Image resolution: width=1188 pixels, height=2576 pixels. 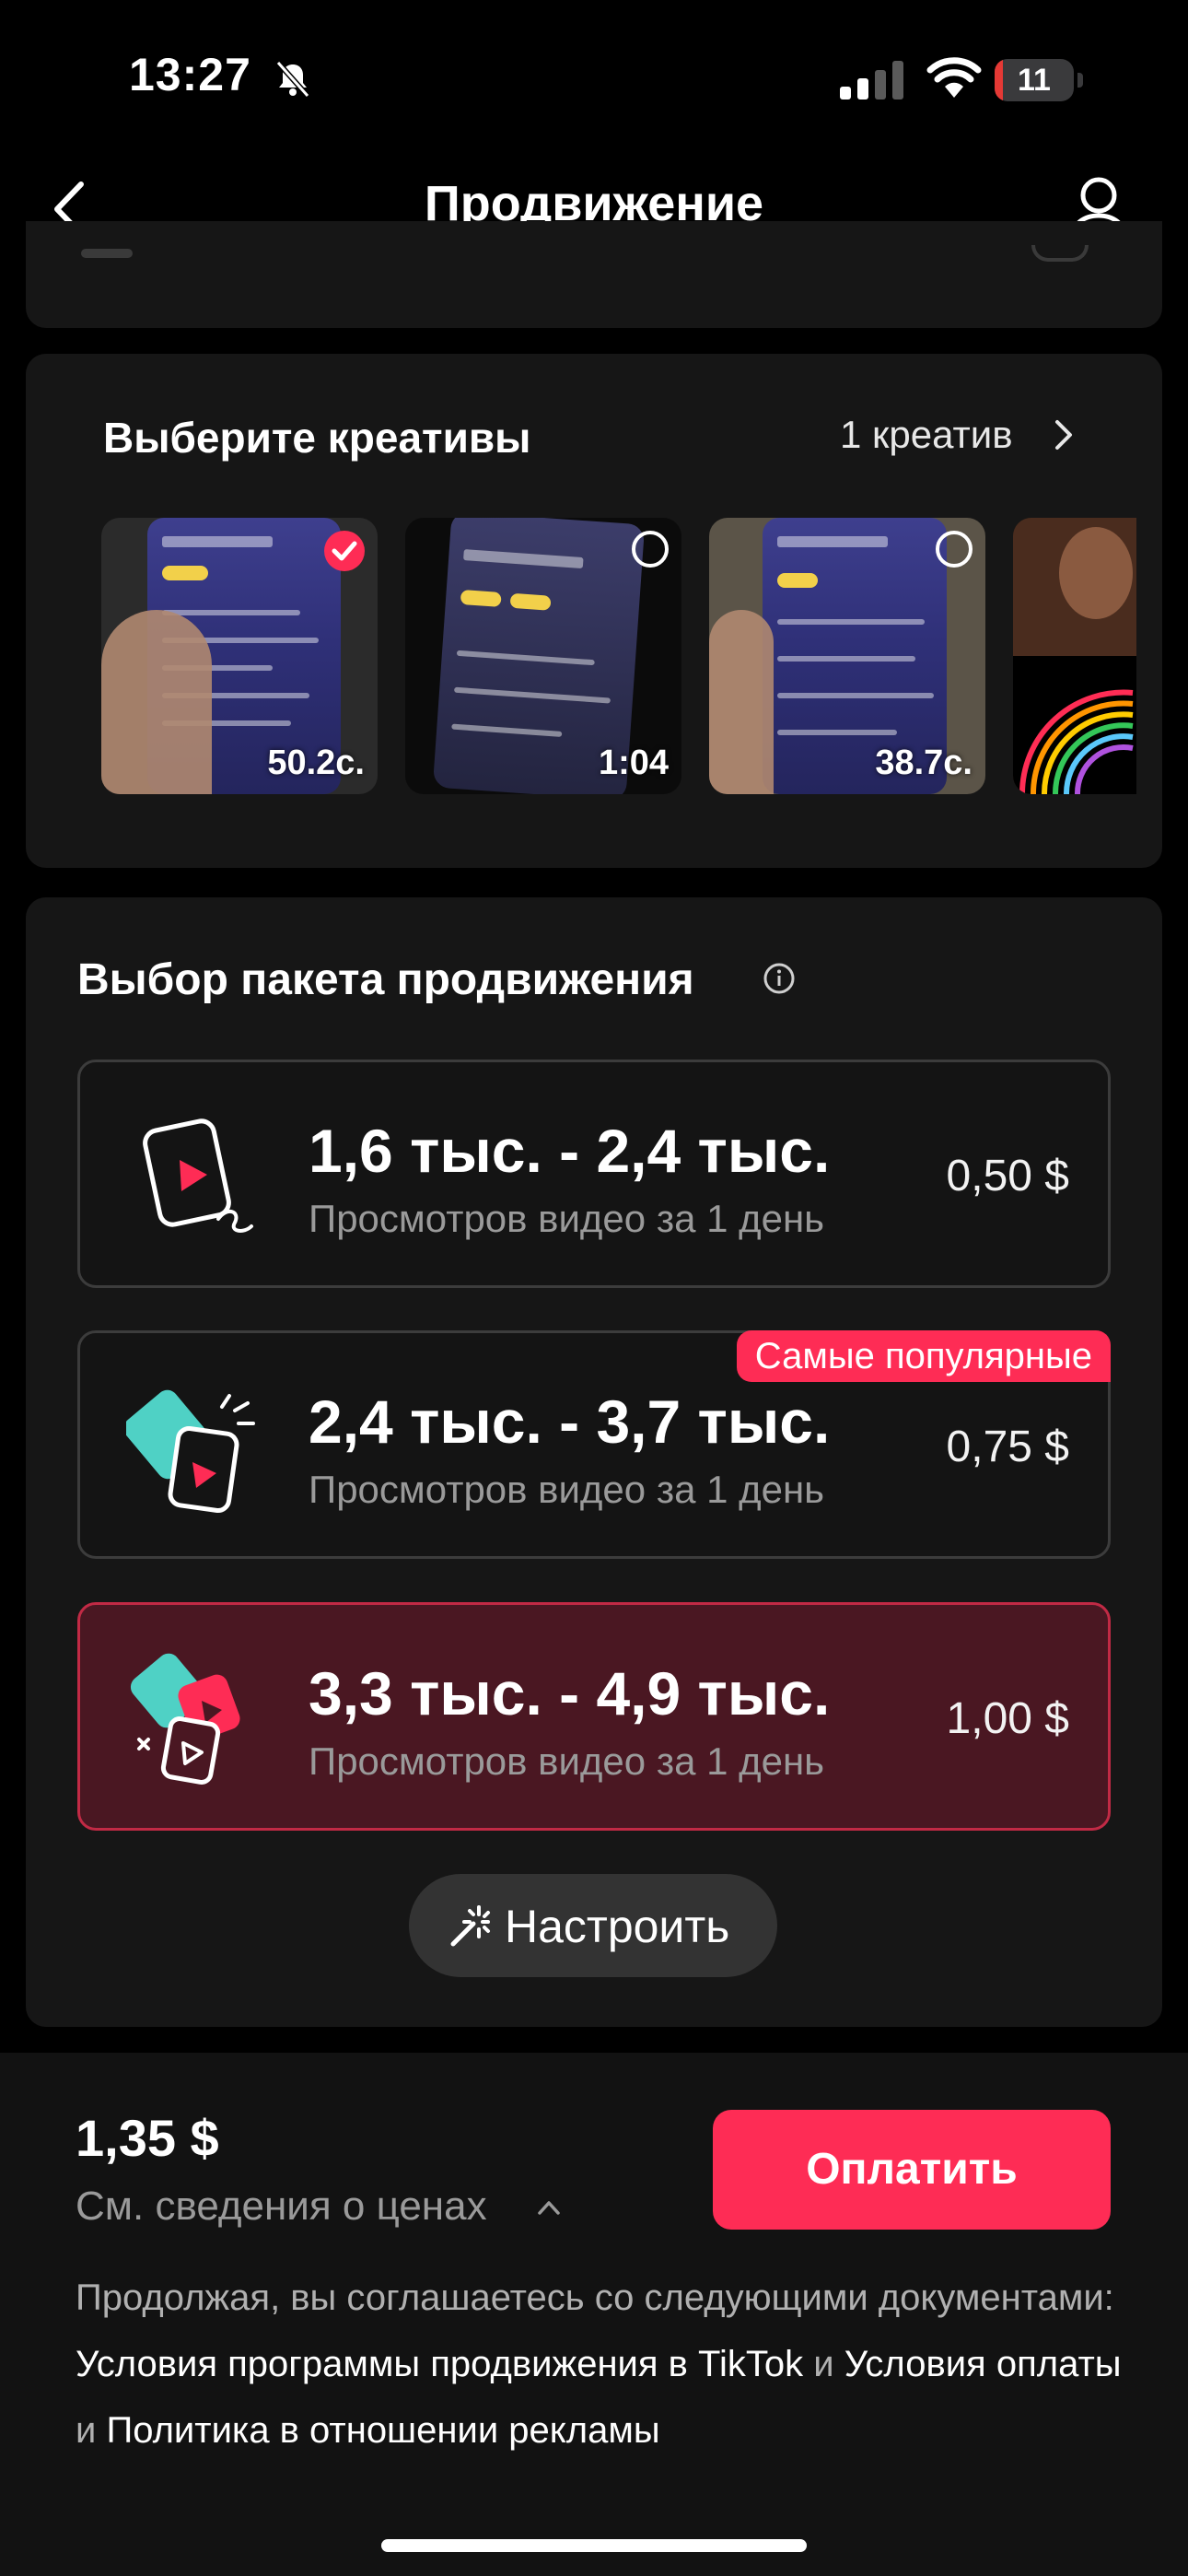 I want to click on ad-policy-link: Политика в отношении рекламы, so click(x=382, y=2430).